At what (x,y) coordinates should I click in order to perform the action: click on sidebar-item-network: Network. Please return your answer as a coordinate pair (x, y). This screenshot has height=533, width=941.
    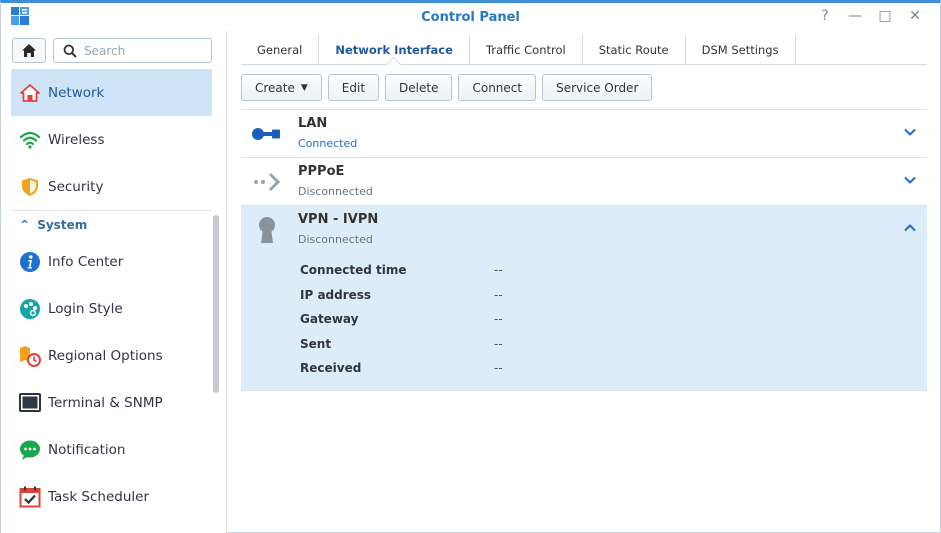
    Looking at the image, I should click on (111, 92).